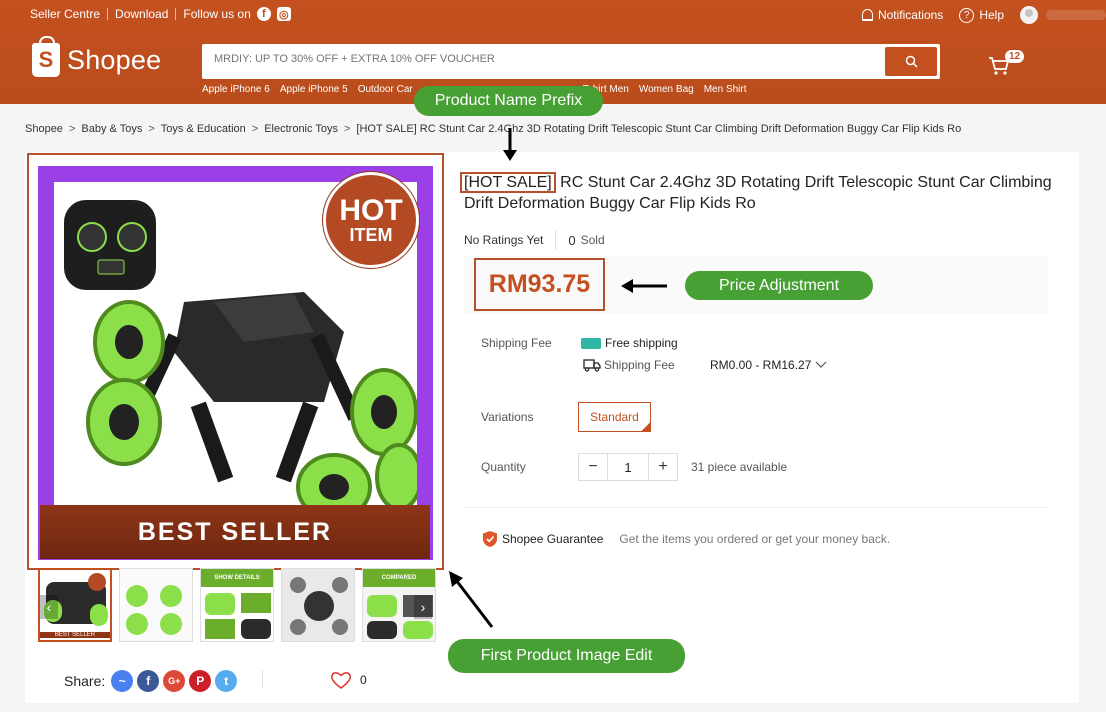 The image size is (1106, 712). I want to click on product-price: RM93.75, so click(539, 284).